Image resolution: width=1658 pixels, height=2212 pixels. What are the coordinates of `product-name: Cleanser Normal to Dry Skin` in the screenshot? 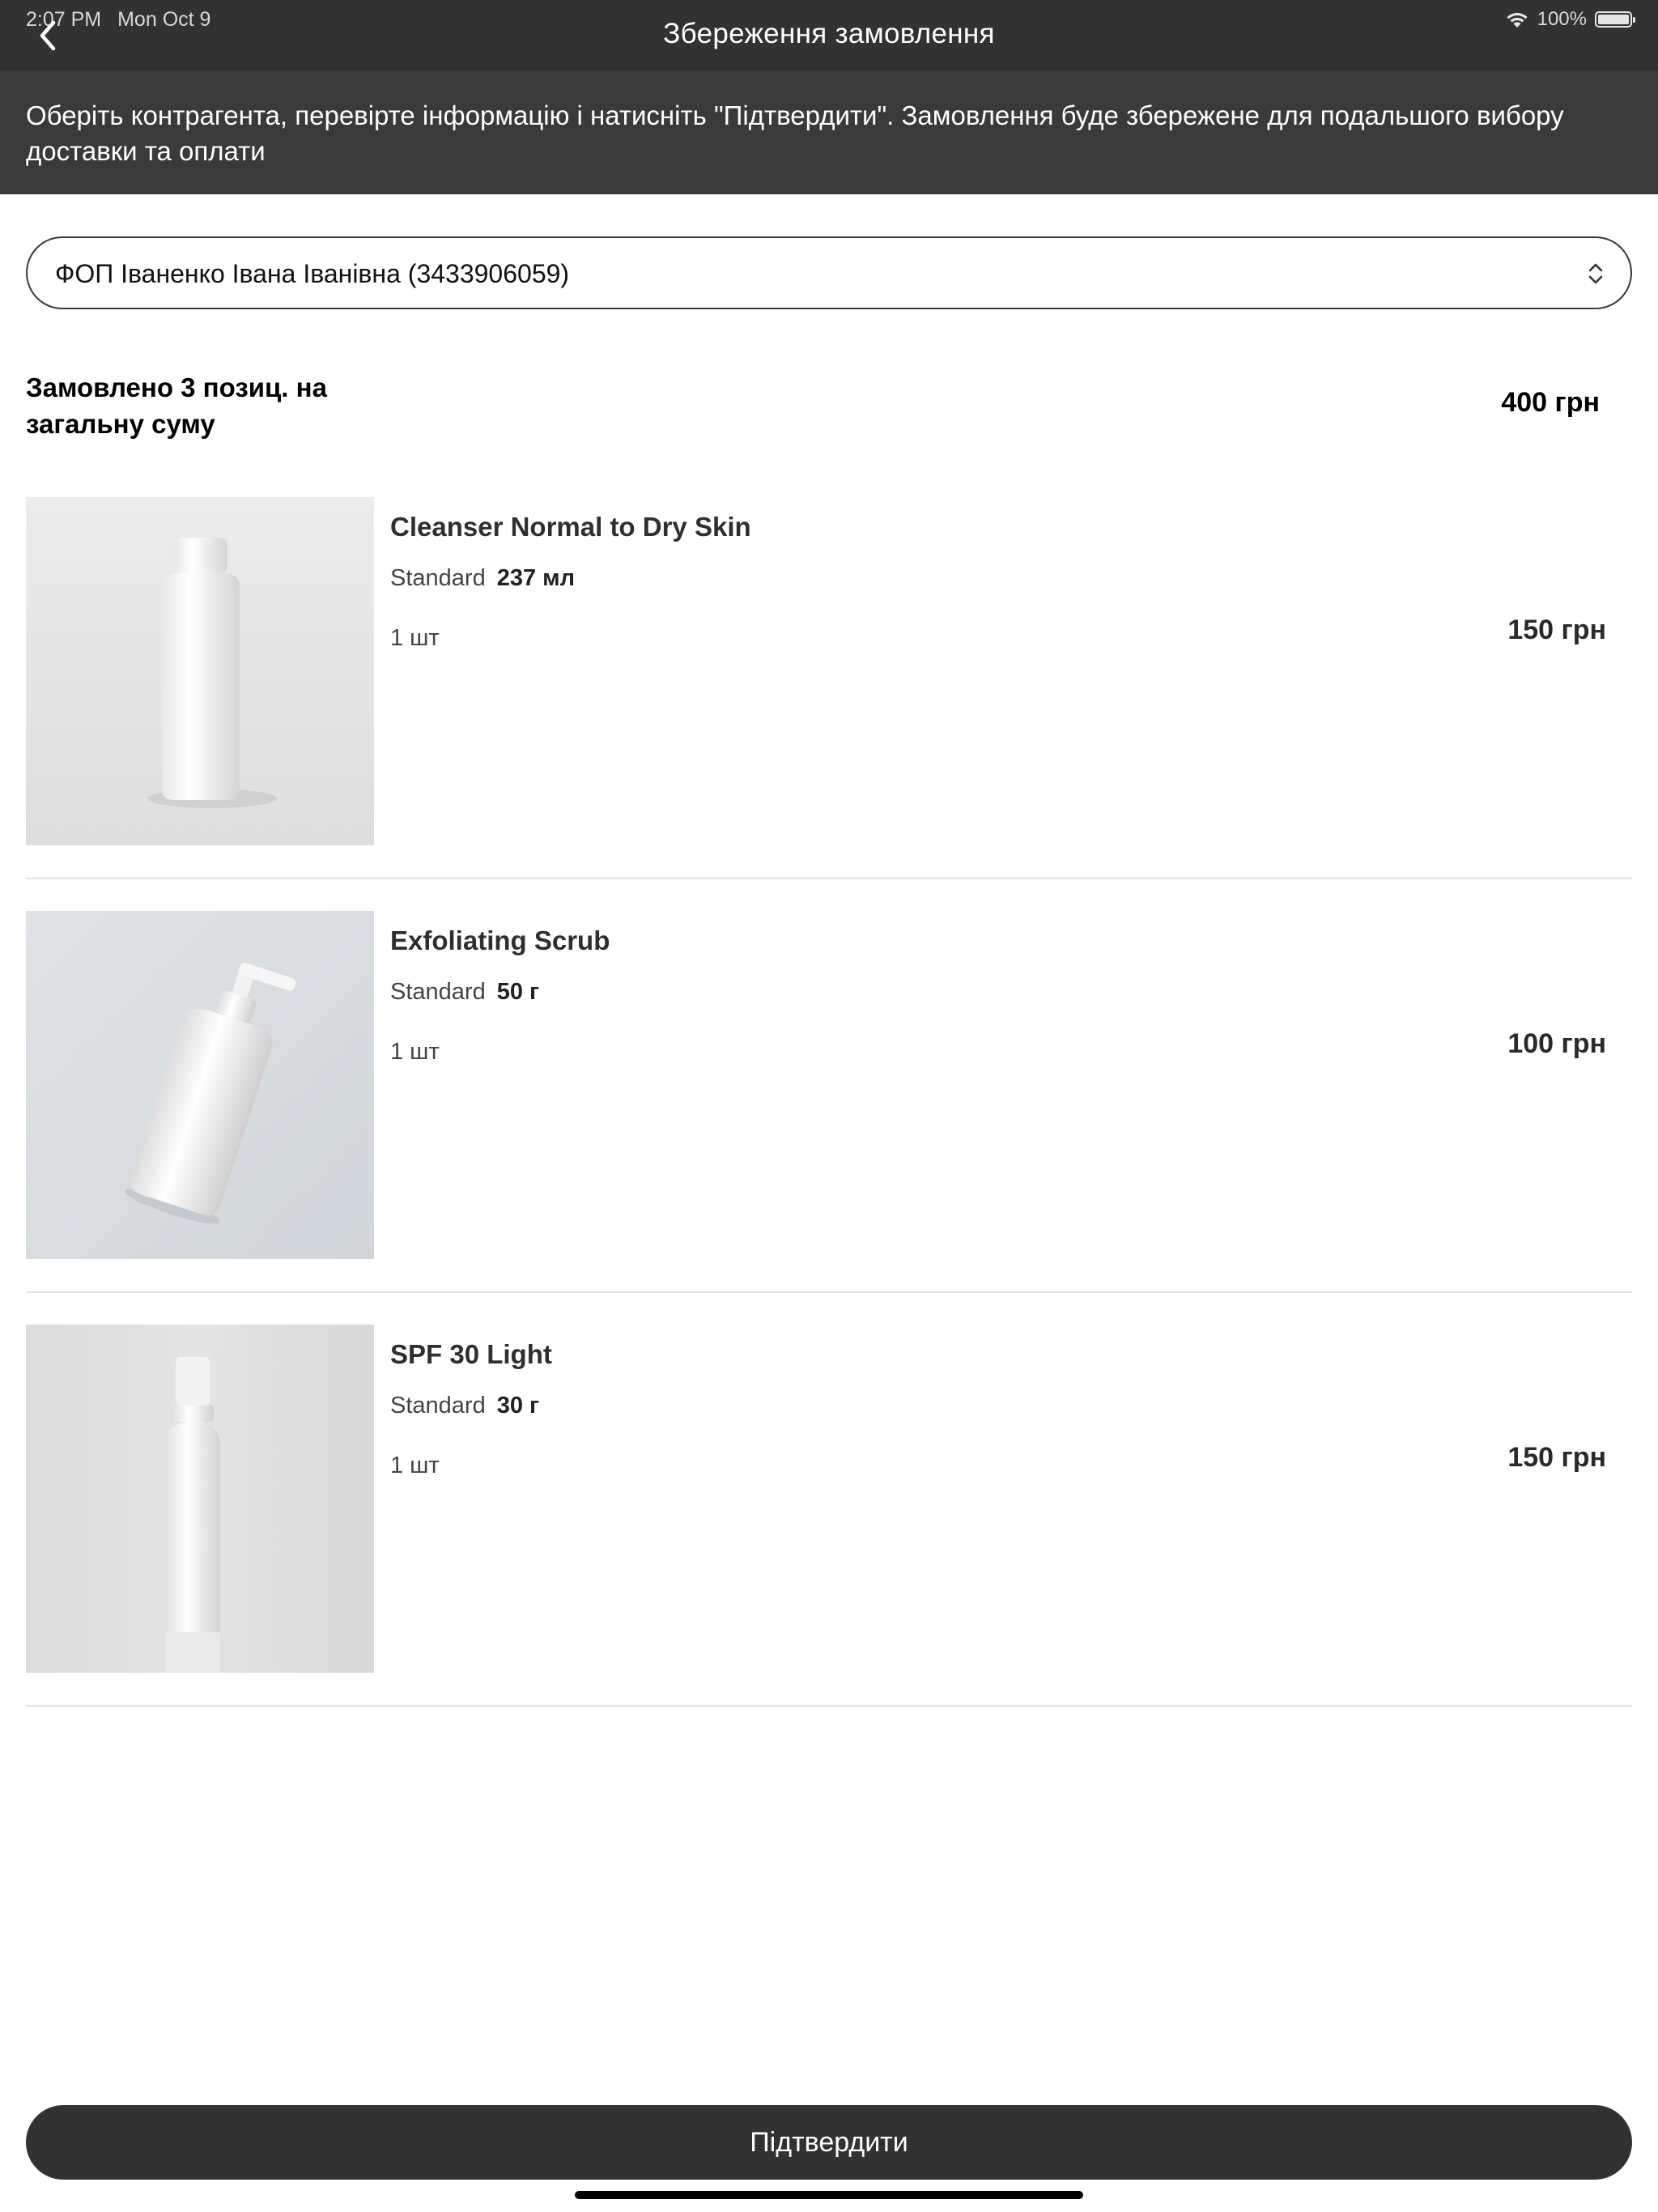 It's located at (570, 527).